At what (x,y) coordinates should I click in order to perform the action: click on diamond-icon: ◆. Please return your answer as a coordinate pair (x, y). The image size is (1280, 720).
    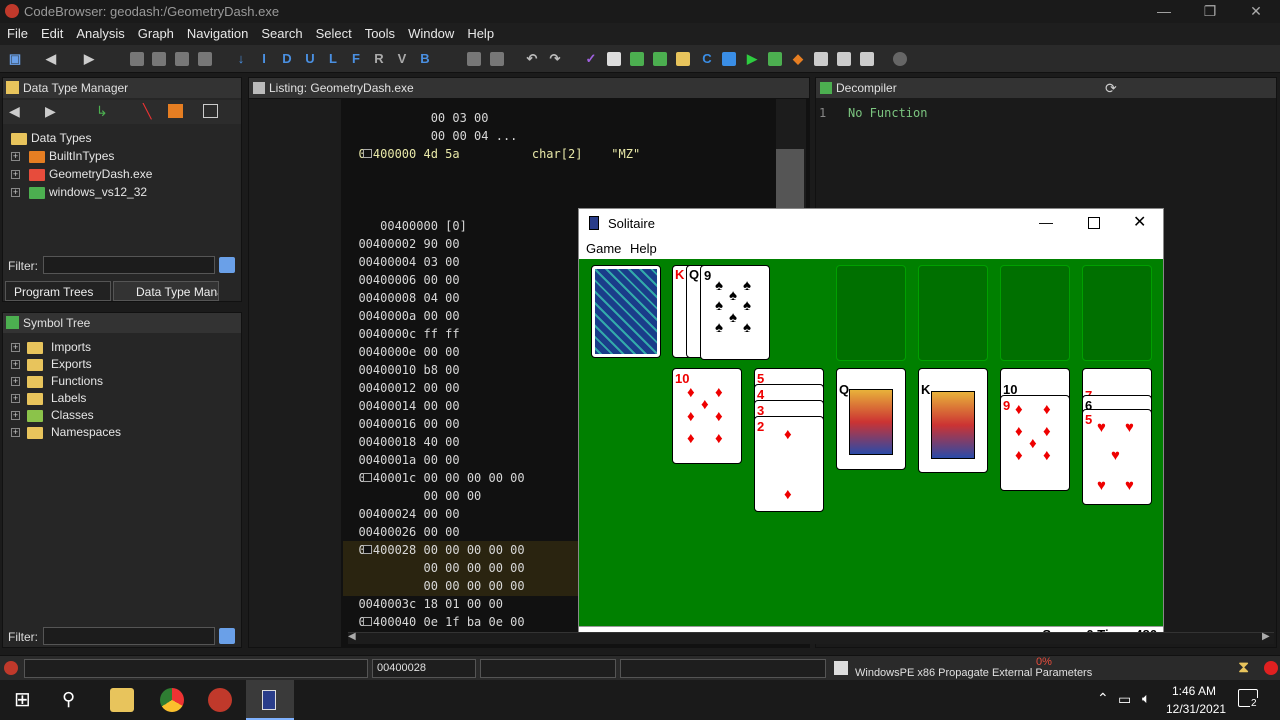
    Looking at the image, I should click on (798, 59).